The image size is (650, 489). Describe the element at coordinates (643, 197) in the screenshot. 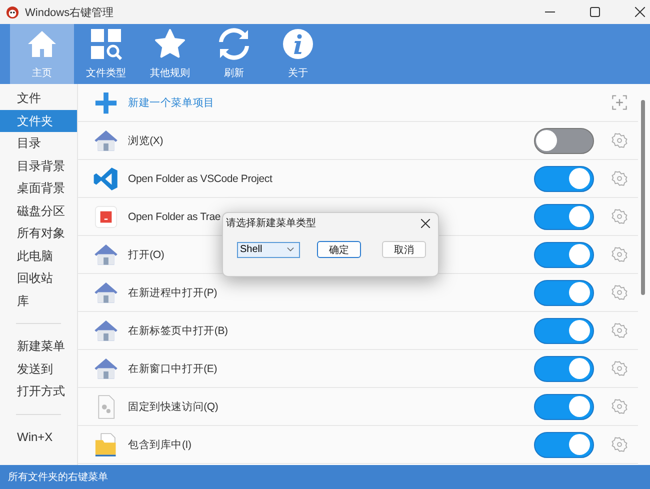

I see `scrollbar-thumb` at that location.